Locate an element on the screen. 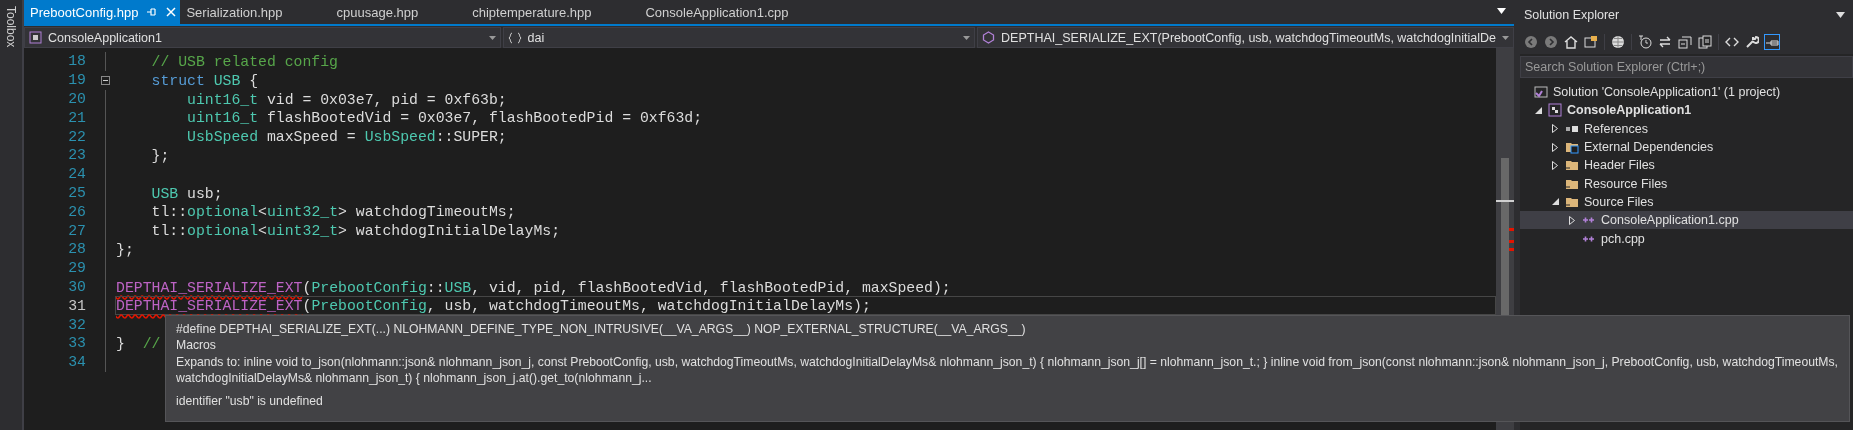 This screenshot has width=1853, height=430. back-icon is located at coordinates (1531, 42).